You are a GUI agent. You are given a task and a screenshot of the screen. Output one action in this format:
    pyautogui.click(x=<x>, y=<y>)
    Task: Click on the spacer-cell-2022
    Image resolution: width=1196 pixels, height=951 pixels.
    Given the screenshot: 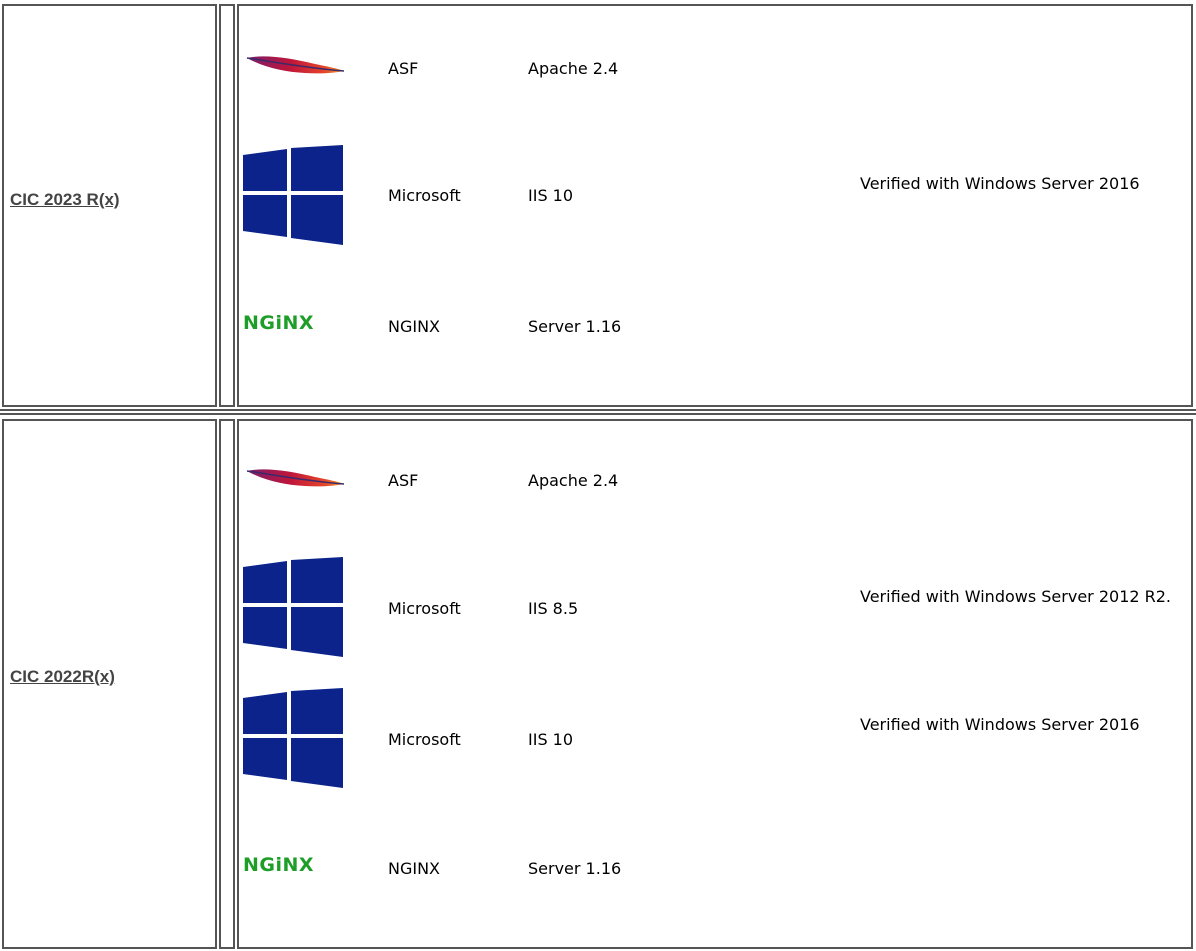 What is the action you would take?
    pyautogui.click(x=227, y=684)
    